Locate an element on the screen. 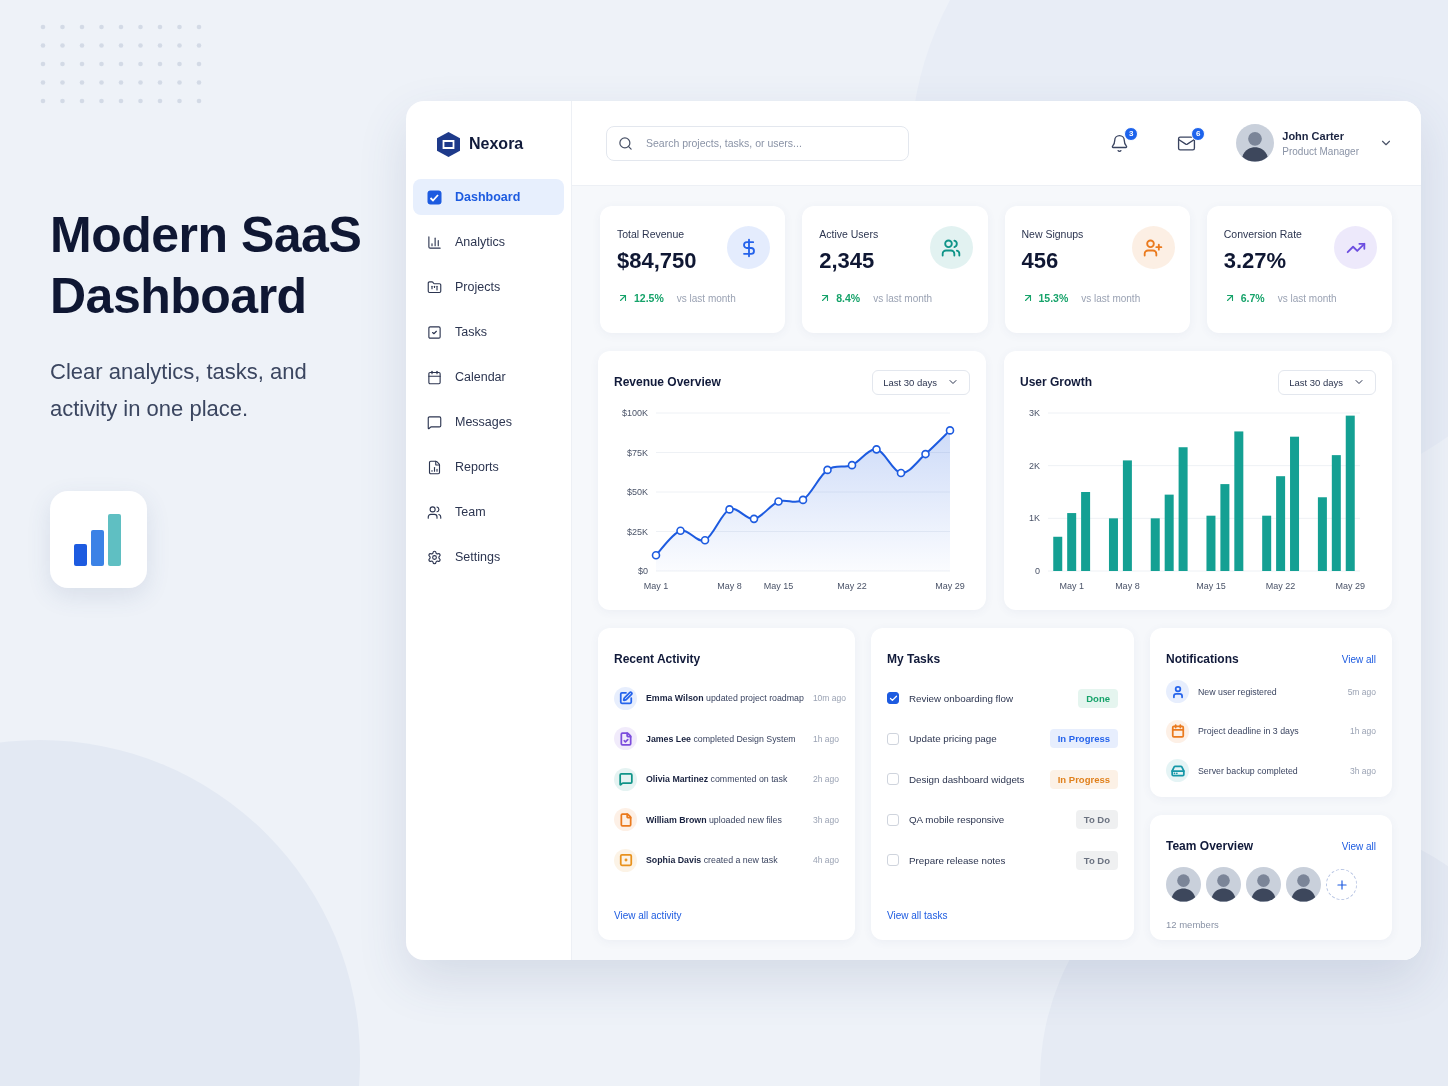 Image resolution: width=1448 pixels, height=1086 pixels. activity-time: 1h ago is located at coordinates (826, 738).